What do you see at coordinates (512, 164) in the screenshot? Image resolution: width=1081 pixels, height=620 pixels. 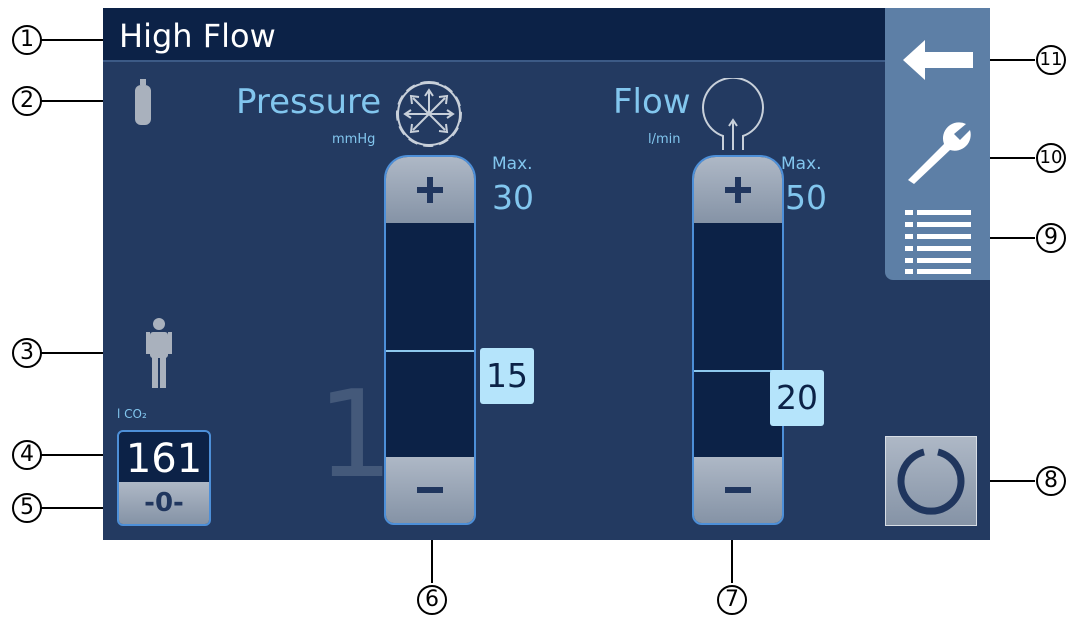 I see `pressure-max-label: Max.` at bounding box center [512, 164].